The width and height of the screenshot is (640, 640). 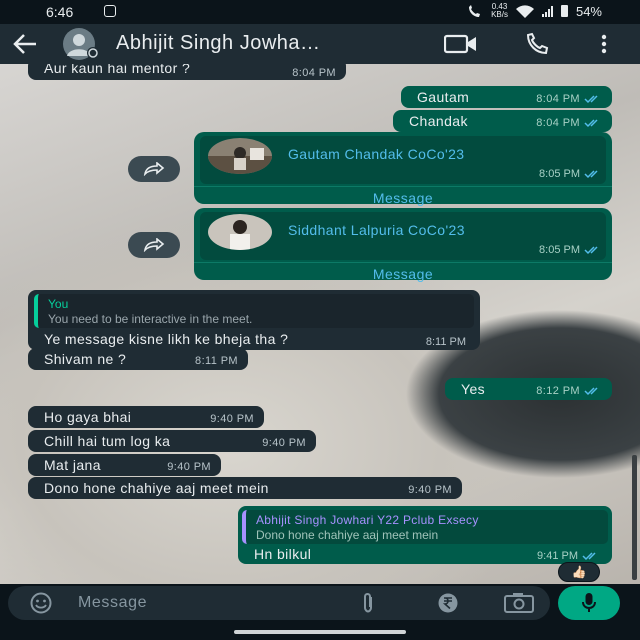 I want to click on home-indicator, so click(x=320, y=632).